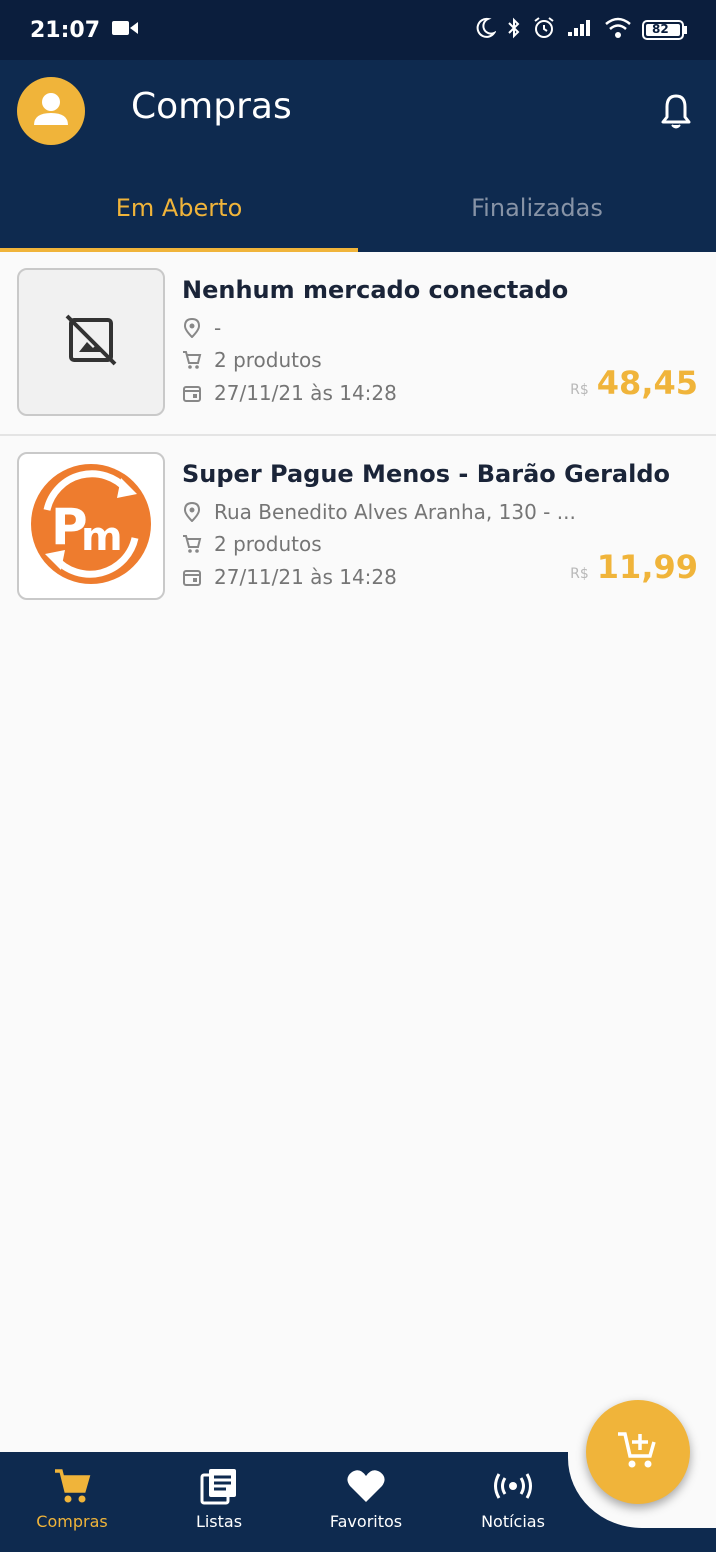  I want to click on purchase-total: R$ 48,45, so click(634, 383).